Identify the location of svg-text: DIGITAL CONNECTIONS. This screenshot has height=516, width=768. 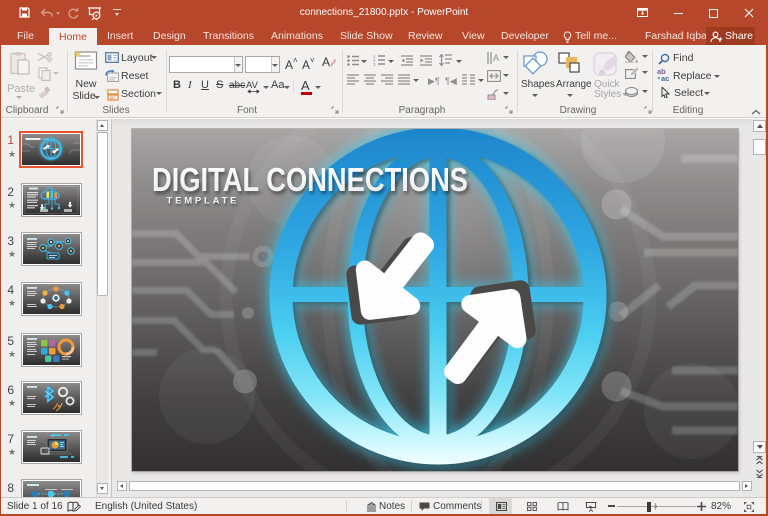
(310, 179).